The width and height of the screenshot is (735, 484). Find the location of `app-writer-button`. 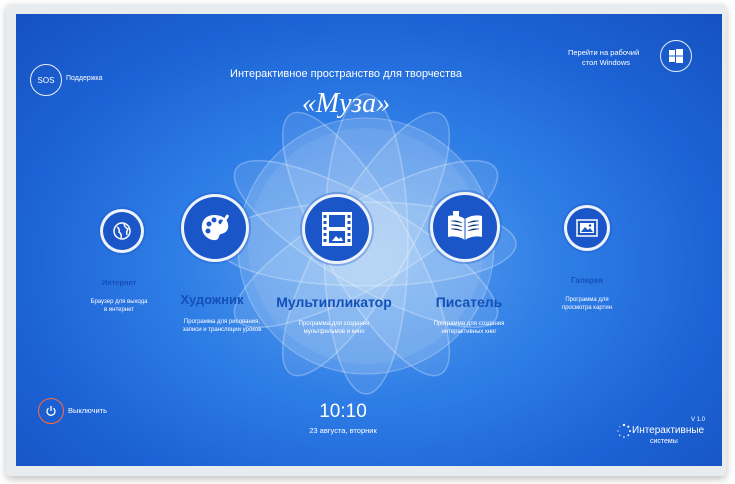

app-writer-button is located at coordinates (465, 227).